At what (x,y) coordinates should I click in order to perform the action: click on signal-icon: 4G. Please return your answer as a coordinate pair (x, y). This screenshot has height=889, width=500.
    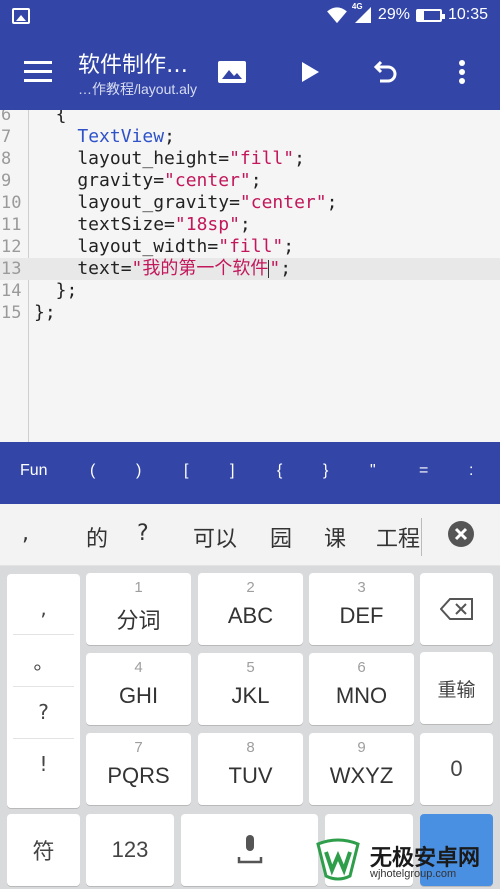
    Looking at the image, I should click on (362, 13).